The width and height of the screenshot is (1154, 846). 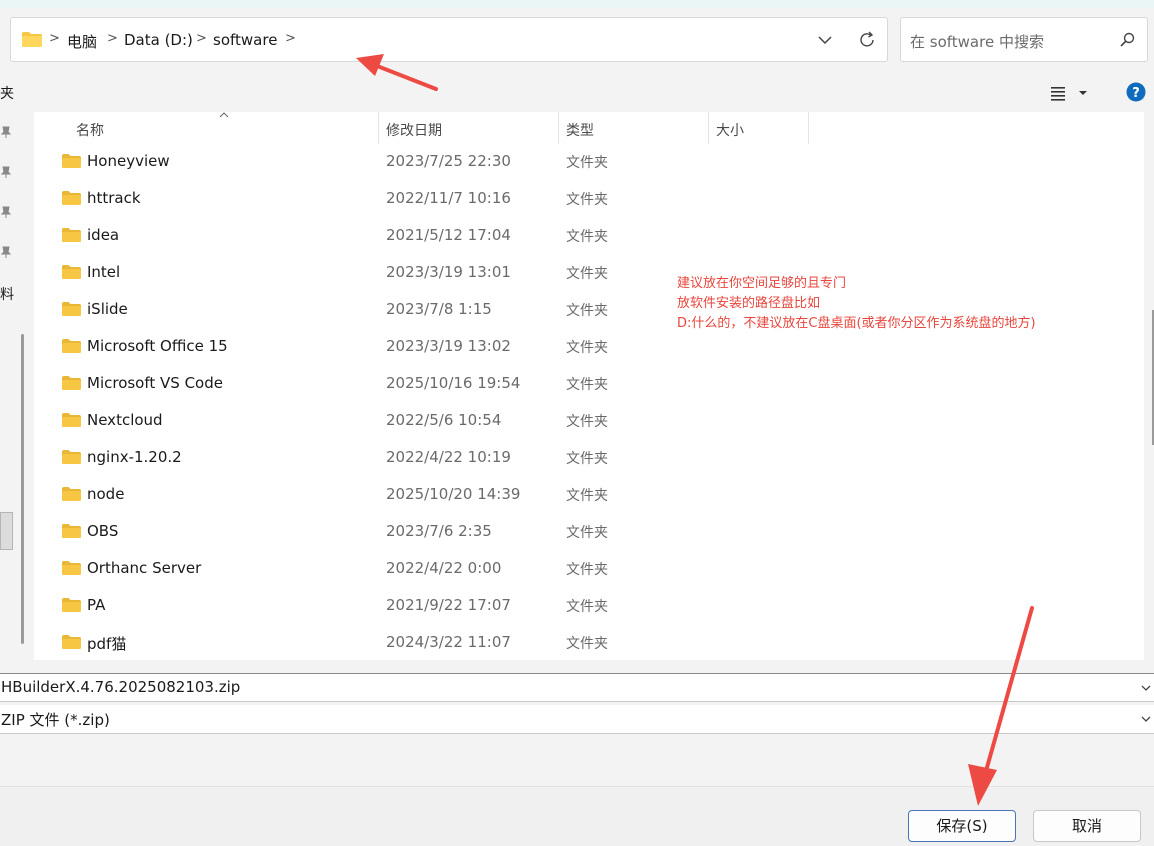 I want to click on file-row: OBS 2023/7/6 2:35 文件夹, so click(x=589, y=531).